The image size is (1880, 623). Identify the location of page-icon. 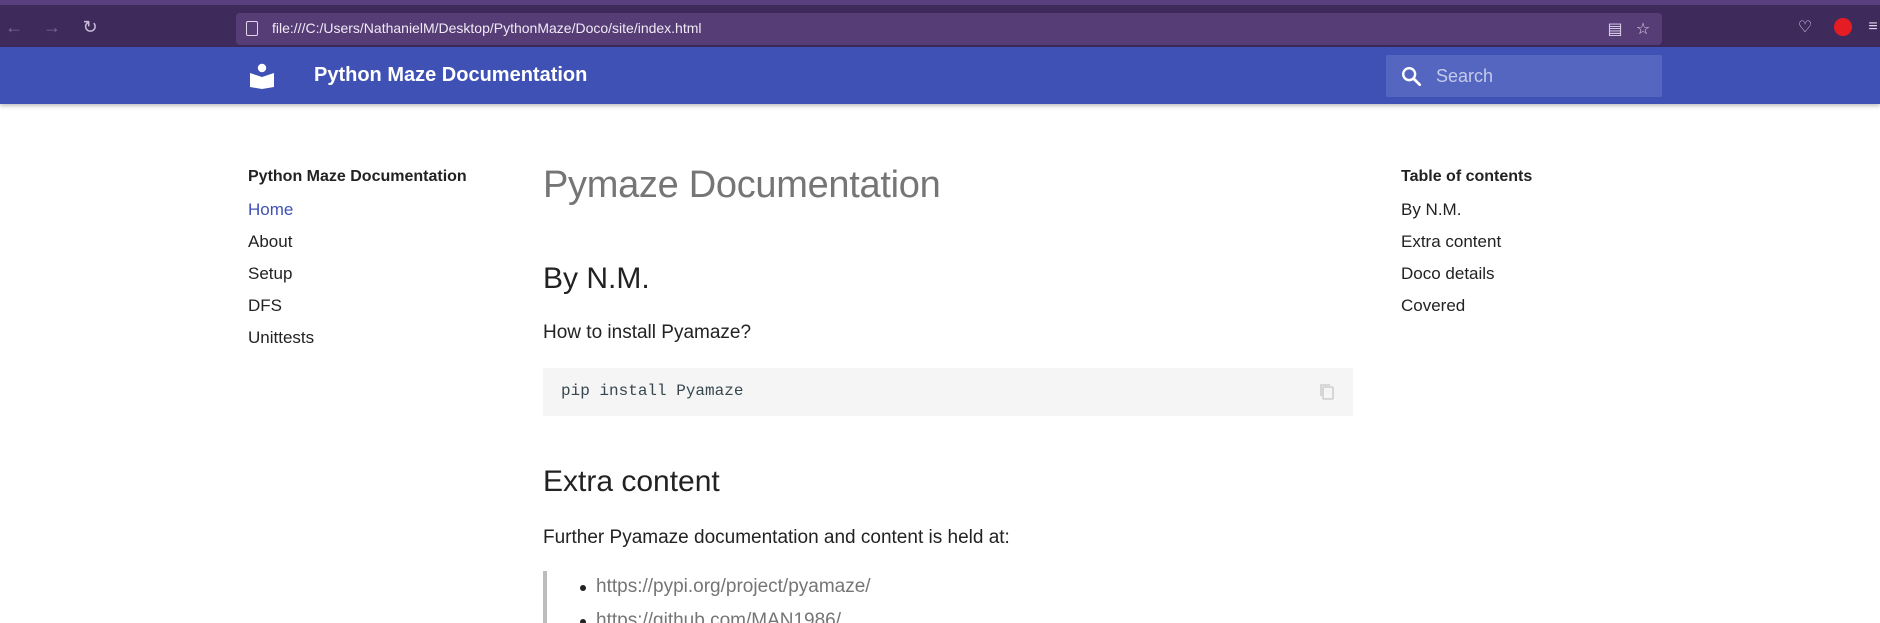
(252, 28).